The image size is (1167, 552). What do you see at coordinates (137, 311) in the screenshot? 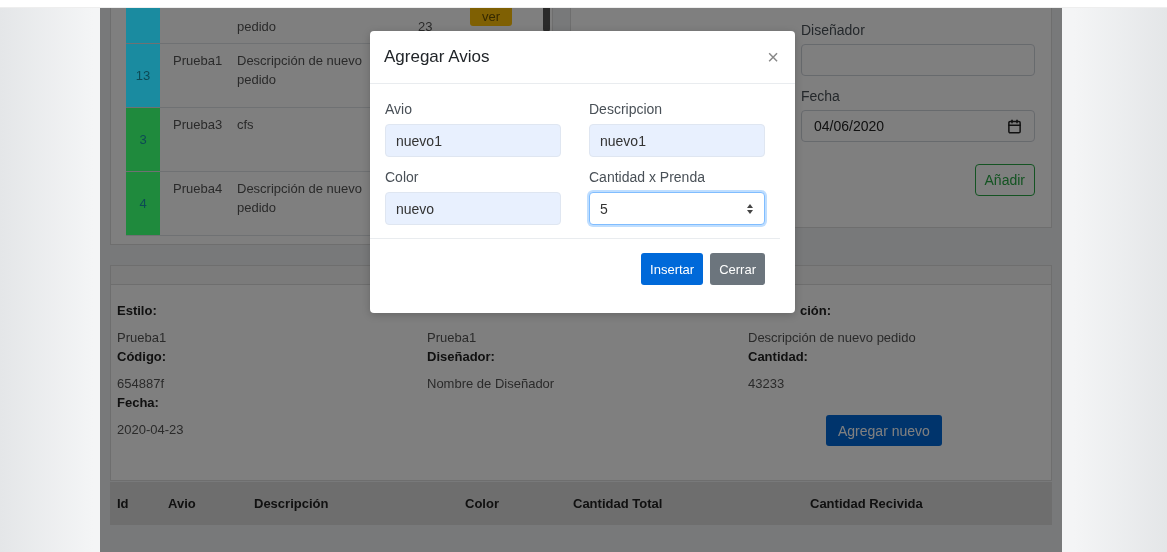
I see `detail-label: Estilo:` at bounding box center [137, 311].